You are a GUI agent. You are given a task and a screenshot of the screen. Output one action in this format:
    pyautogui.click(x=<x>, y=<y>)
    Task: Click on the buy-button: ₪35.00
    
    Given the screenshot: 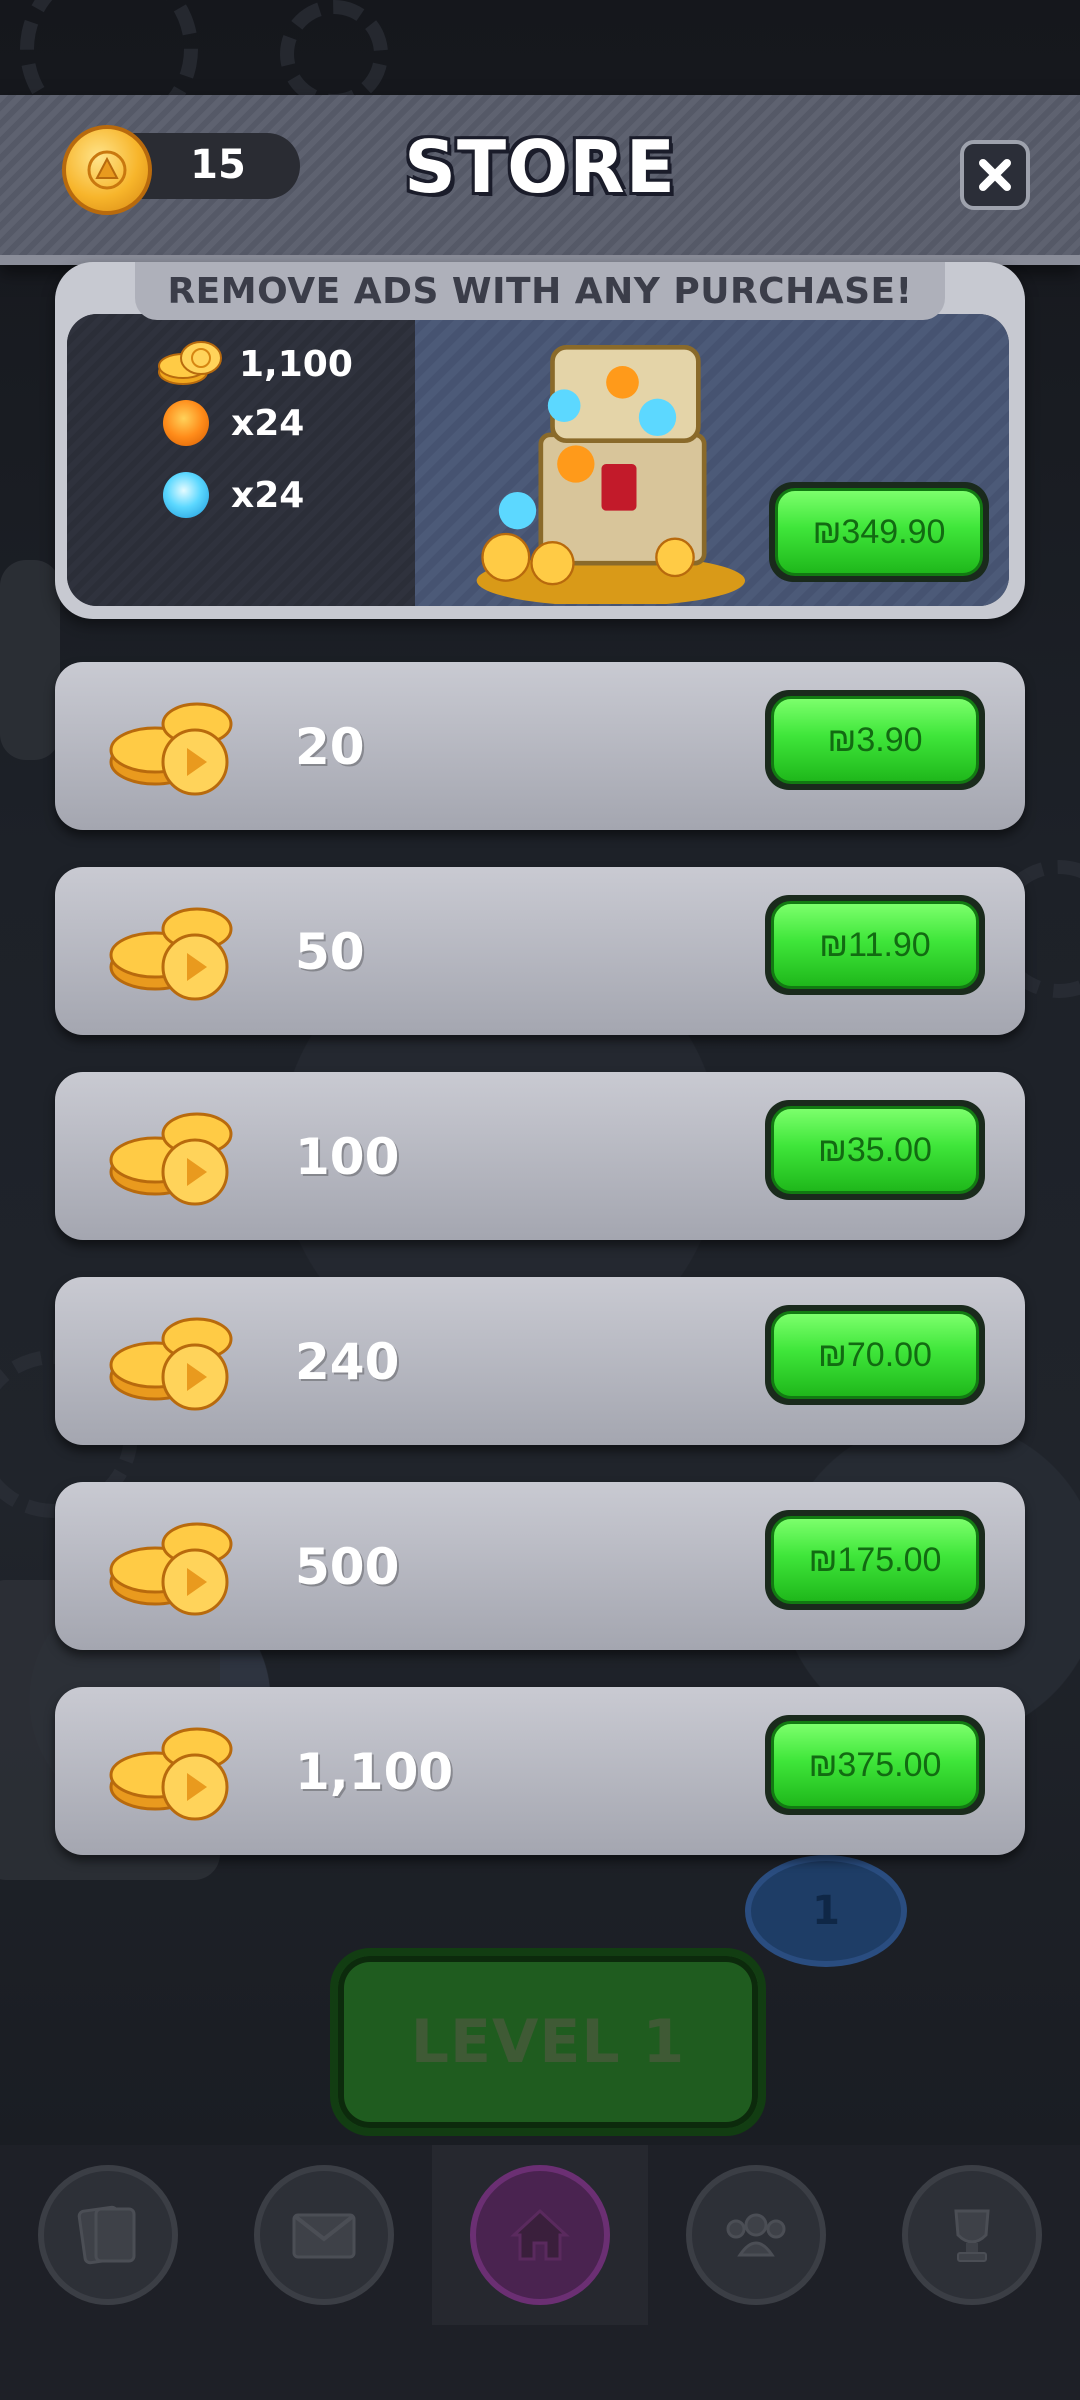 What is the action you would take?
    pyautogui.click(x=875, y=1150)
    